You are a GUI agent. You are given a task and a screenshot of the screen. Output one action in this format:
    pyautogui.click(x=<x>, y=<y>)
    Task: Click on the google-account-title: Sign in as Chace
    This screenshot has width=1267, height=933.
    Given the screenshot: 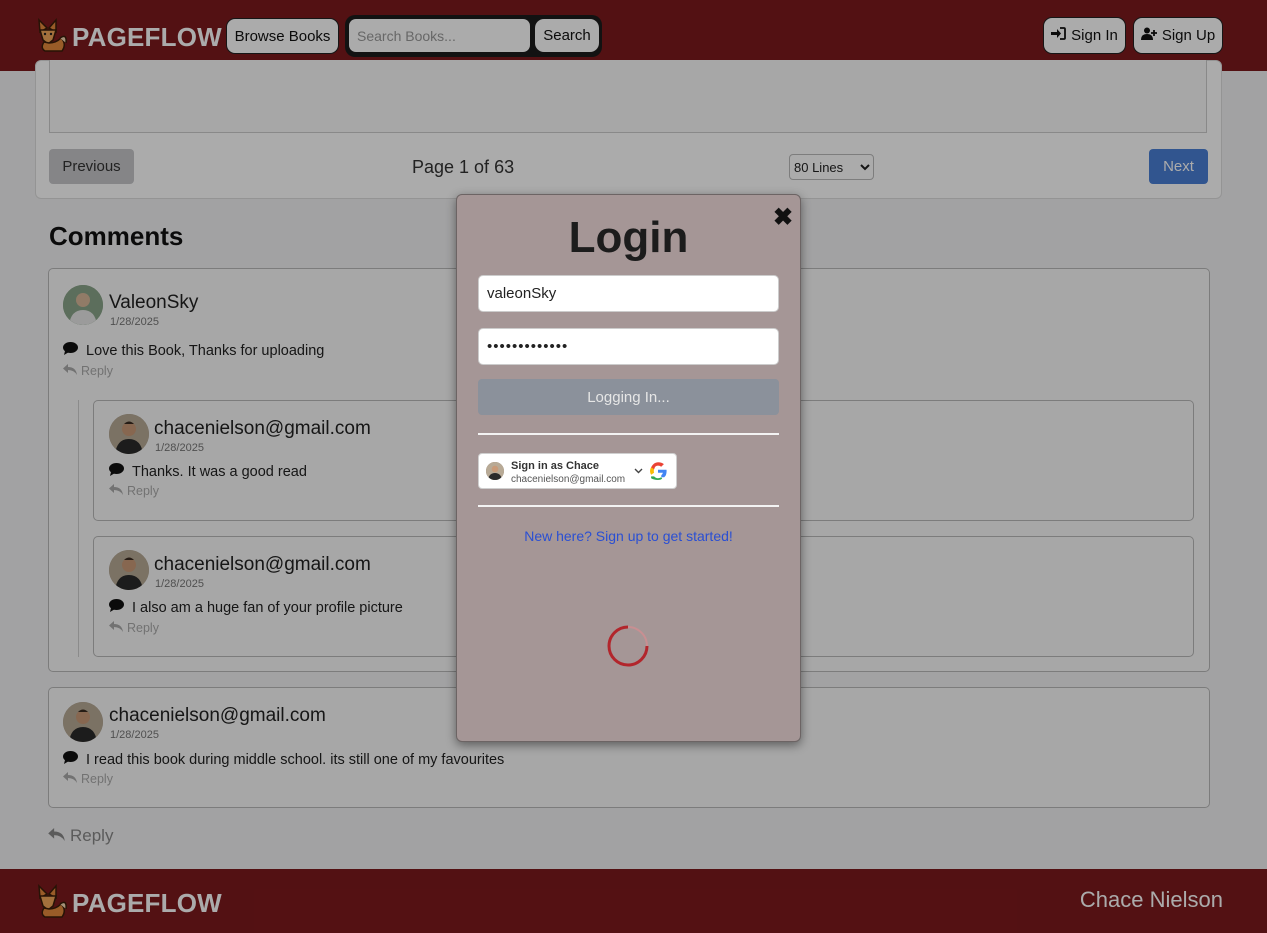 What is the action you would take?
    pyautogui.click(x=555, y=466)
    